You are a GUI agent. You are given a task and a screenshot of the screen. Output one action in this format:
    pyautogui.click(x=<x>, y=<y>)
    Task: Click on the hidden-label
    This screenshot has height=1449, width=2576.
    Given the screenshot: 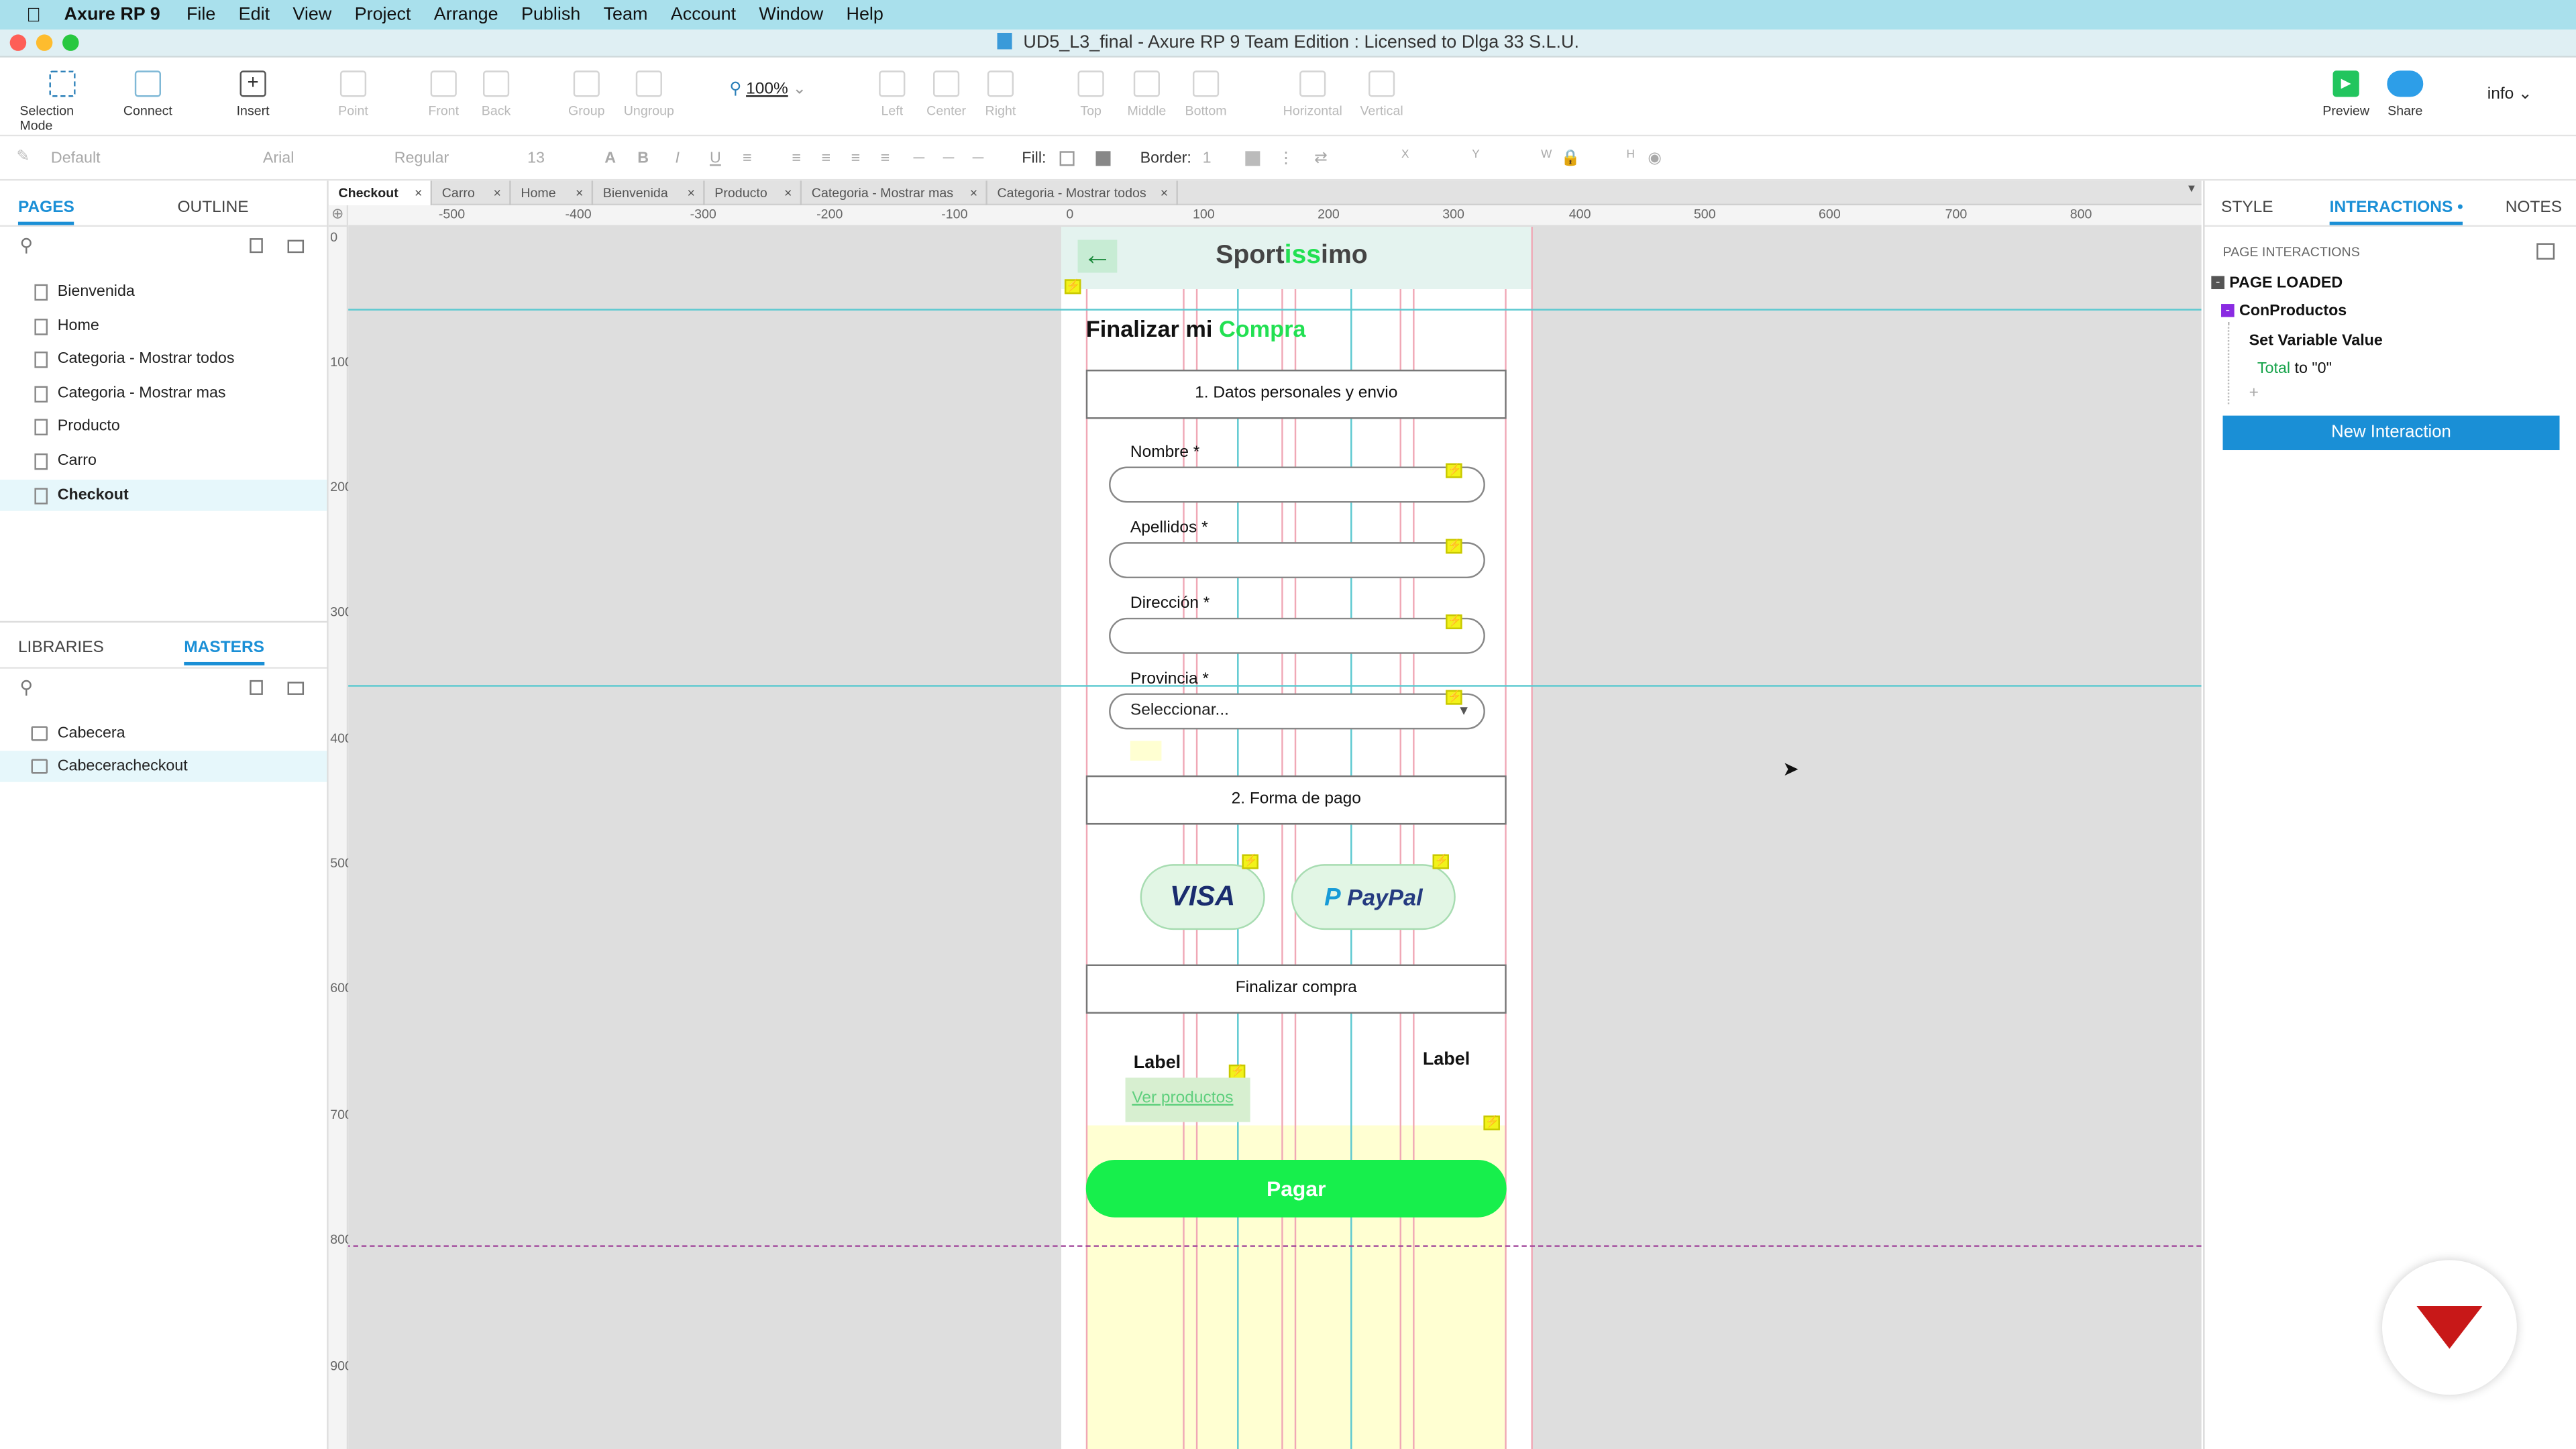 What is the action you would take?
    pyautogui.click(x=1146, y=751)
    